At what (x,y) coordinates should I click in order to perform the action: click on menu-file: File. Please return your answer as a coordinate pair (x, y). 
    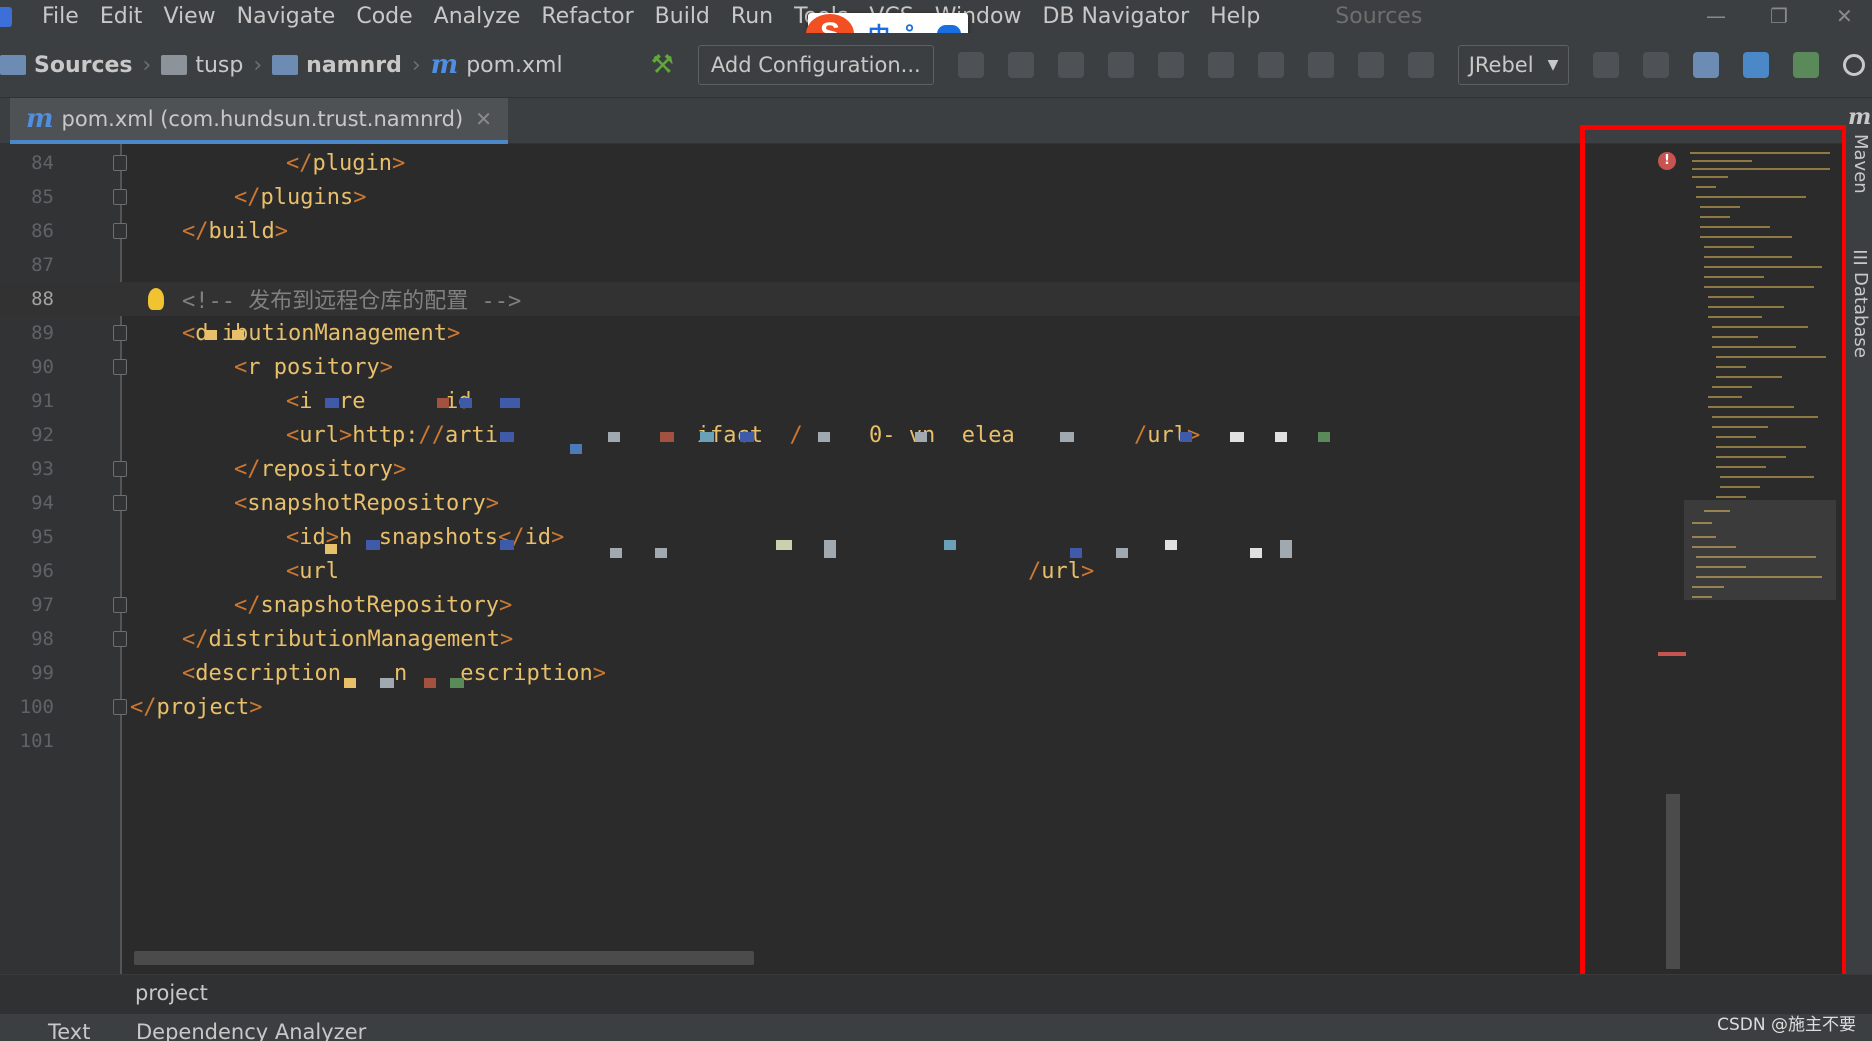
    Looking at the image, I should click on (60, 16).